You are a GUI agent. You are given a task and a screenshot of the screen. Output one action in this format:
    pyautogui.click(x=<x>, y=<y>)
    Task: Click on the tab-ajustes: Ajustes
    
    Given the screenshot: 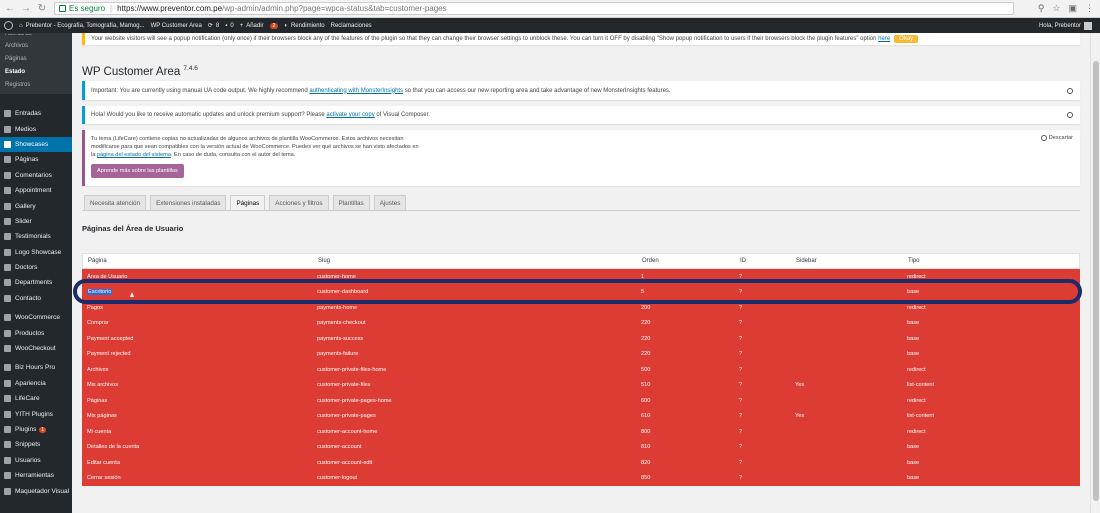 What is the action you would take?
    pyautogui.click(x=390, y=203)
    